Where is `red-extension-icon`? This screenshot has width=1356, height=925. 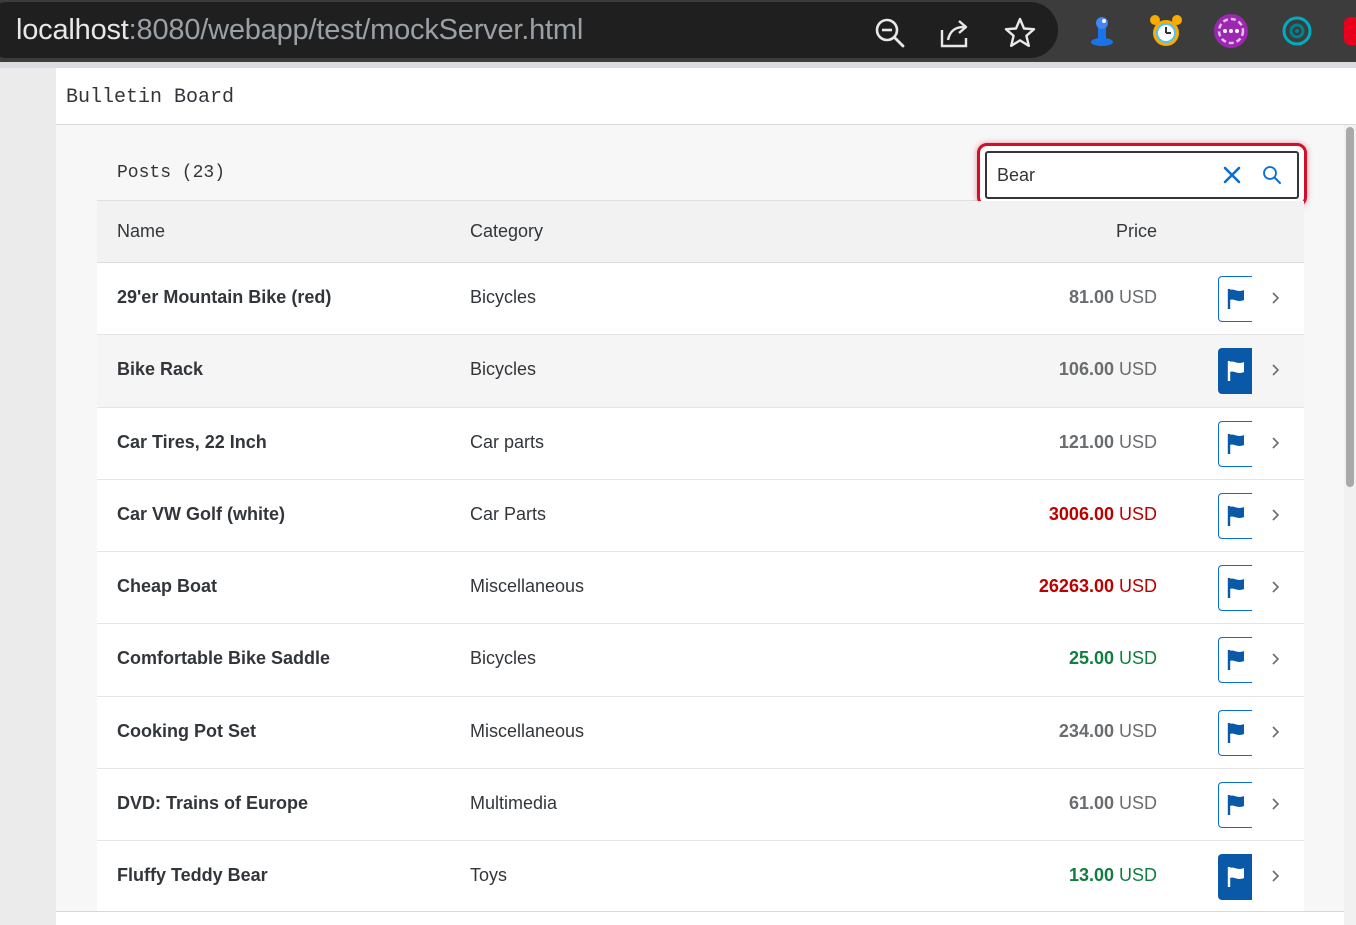 red-extension-icon is located at coordinates (1350, 31).